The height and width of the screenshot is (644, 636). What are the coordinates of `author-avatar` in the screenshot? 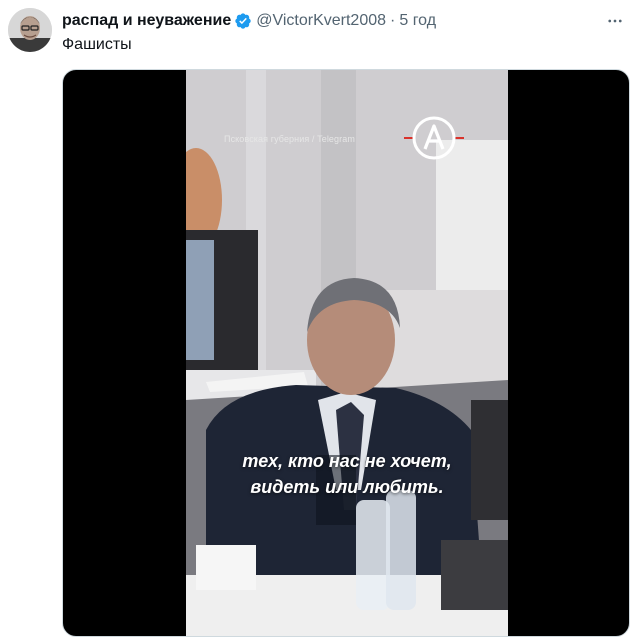 It's located at (30, 30).